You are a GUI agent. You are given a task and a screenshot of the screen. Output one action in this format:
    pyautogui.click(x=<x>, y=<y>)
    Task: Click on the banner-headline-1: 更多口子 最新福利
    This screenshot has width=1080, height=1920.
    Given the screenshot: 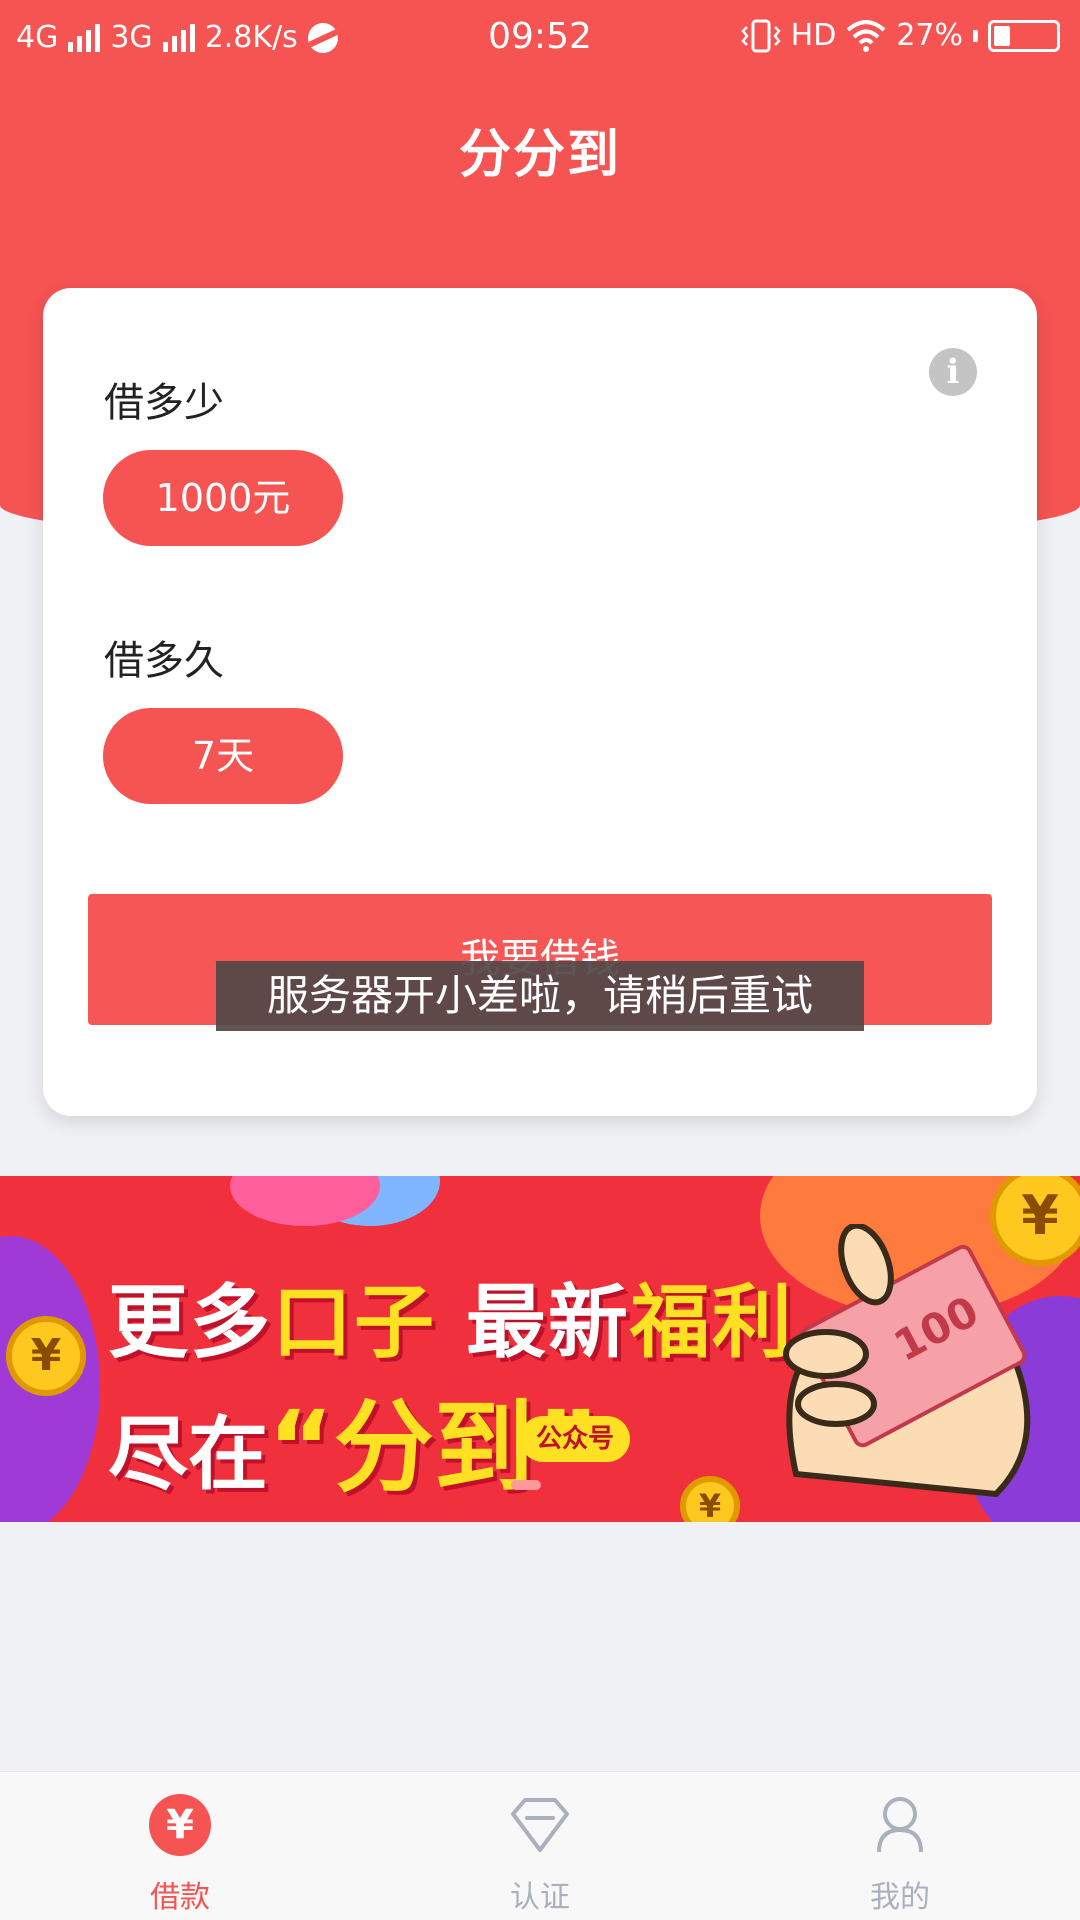 What is the action you would take?
    pyautogui.click(x=451, y=1322)
    